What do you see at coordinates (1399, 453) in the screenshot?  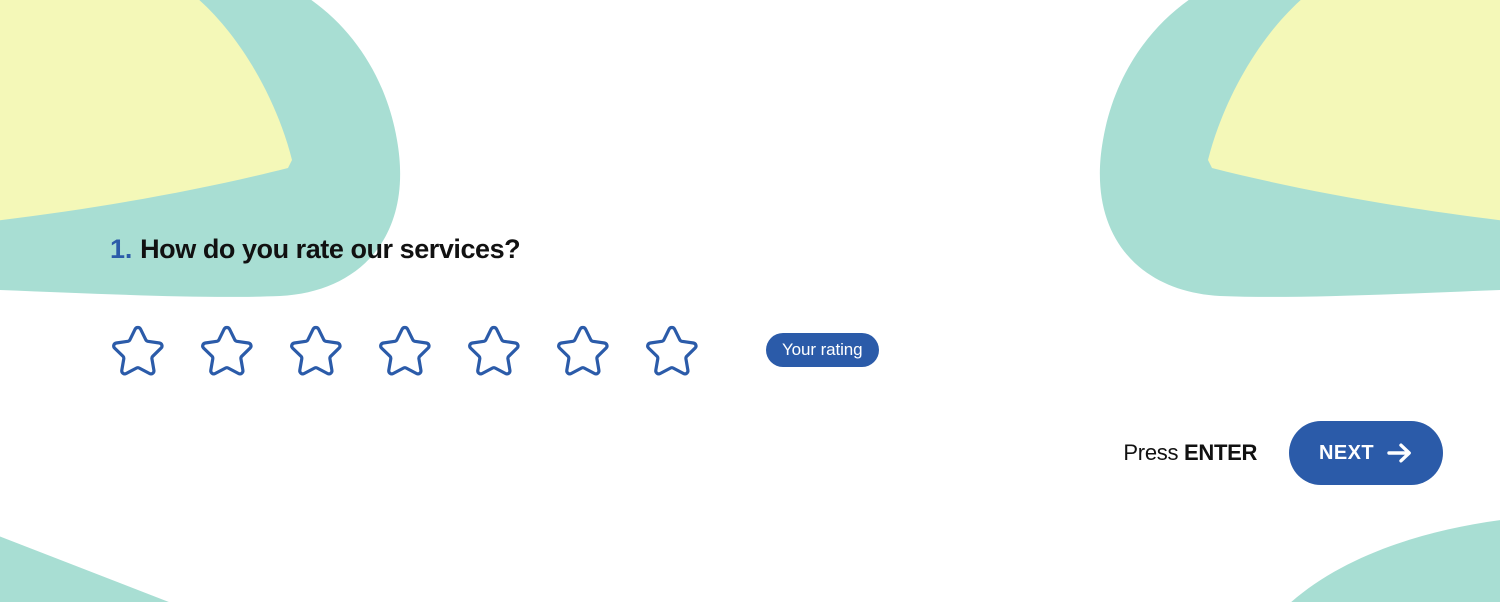 I see `arrow-right-icon` at bounding box center [1399, 453].